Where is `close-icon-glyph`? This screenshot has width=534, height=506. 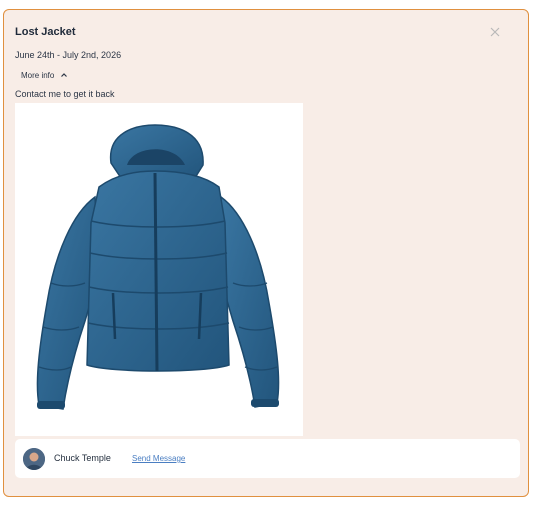 close-icon-glyph is located at coordinates (495, 32).